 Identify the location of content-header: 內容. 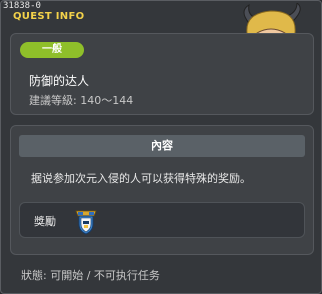
(162, 146).